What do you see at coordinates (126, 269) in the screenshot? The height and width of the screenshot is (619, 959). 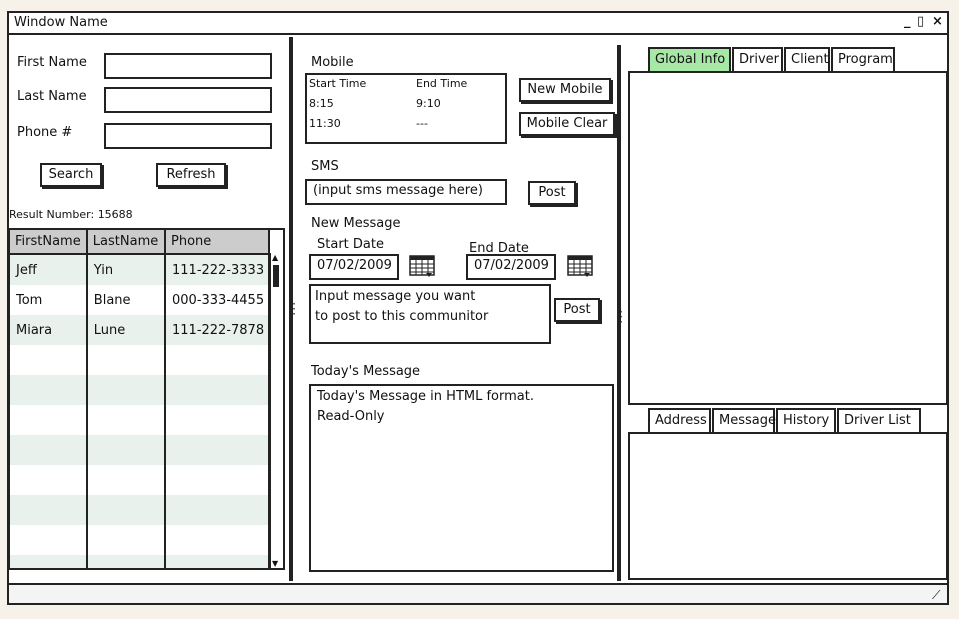 I see `cell-lastname: Yin` at bounding box center [126, 269].